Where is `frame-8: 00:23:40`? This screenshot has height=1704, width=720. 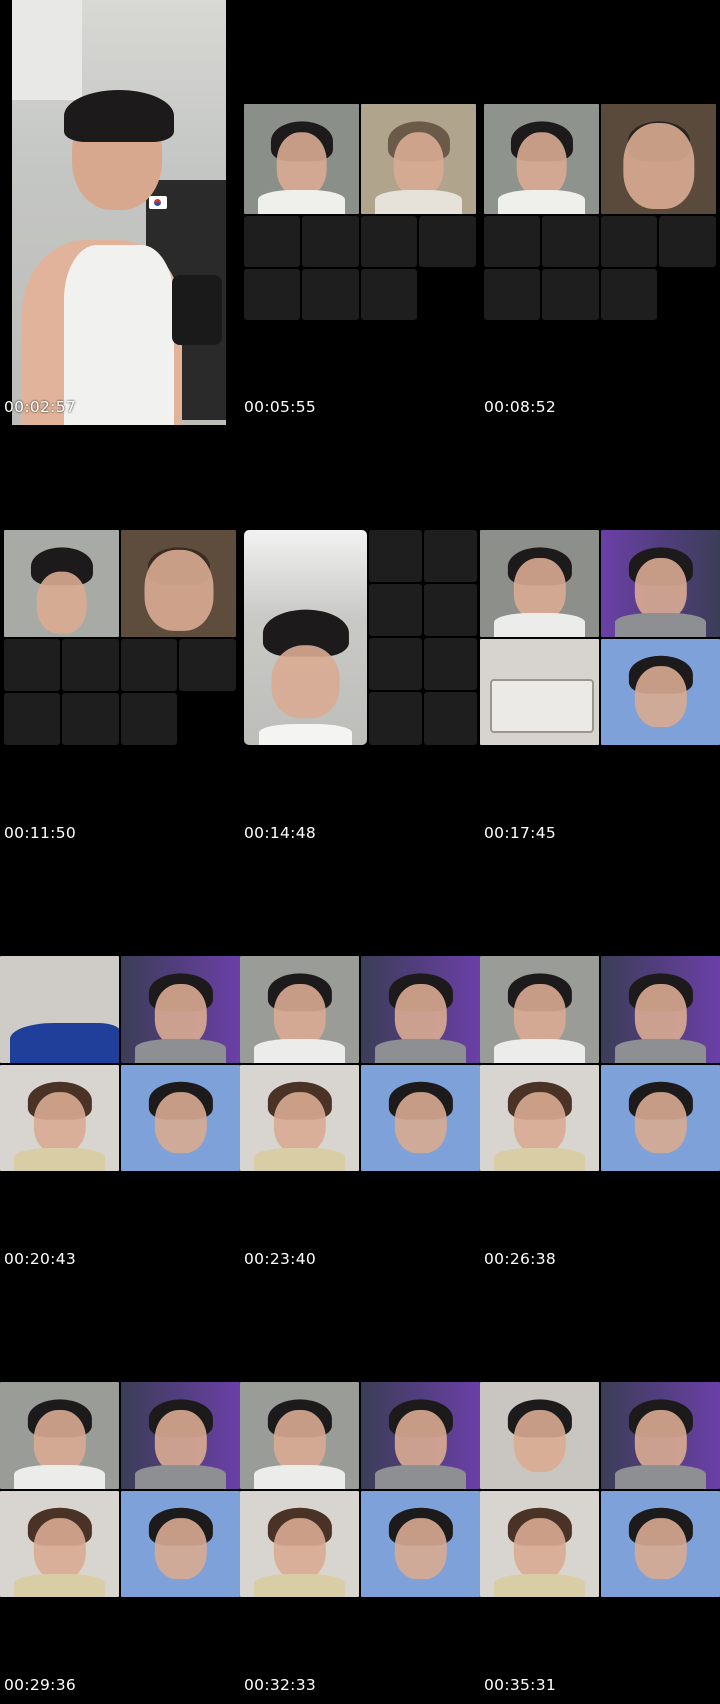
frame-8: 00:23:40 is located at coordinates (360, 1065).